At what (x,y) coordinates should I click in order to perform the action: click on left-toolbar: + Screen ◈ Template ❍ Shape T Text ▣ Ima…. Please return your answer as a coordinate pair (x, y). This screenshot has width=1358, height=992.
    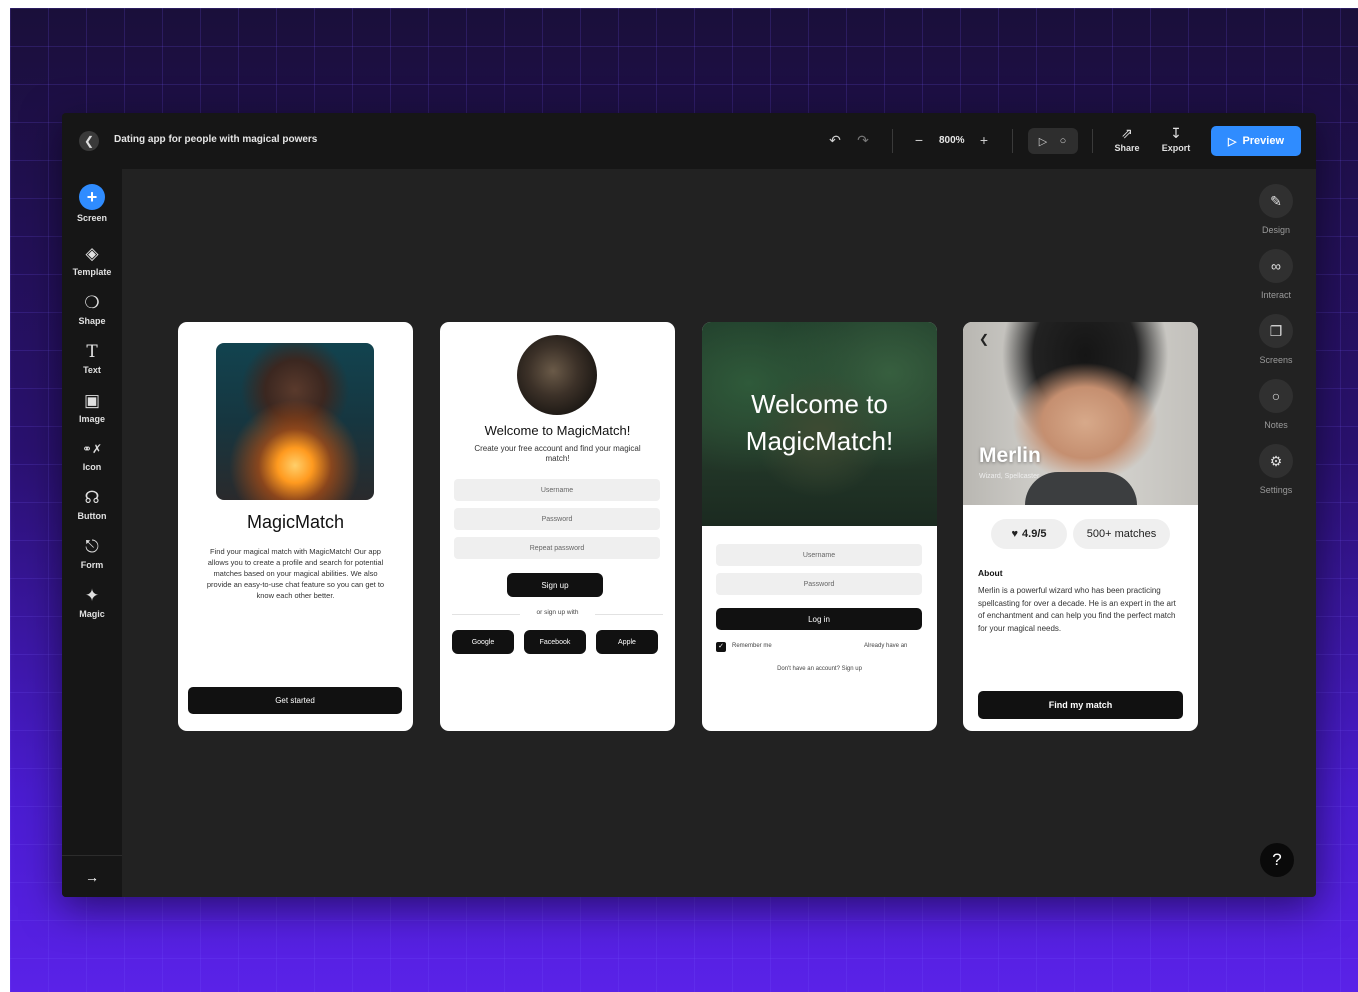
    Looking at the image, I should click on (92, 533).